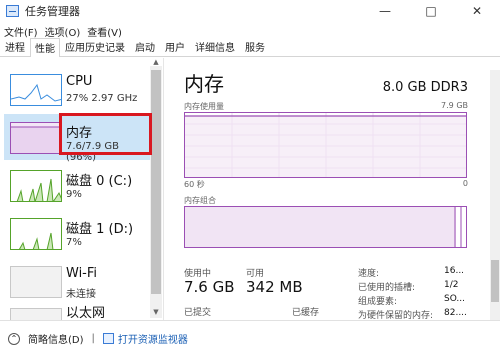  Describe the element at coordinates (175, 46) in the screenshot. I see `tab-users: 用户` at that location.